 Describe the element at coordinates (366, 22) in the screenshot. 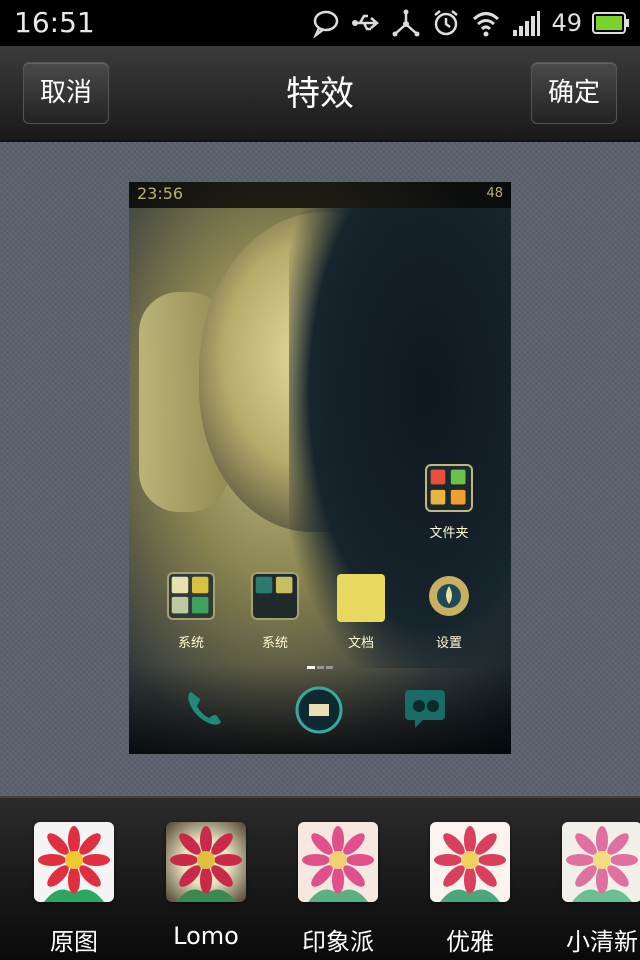

I see `usb-icon` at that location.